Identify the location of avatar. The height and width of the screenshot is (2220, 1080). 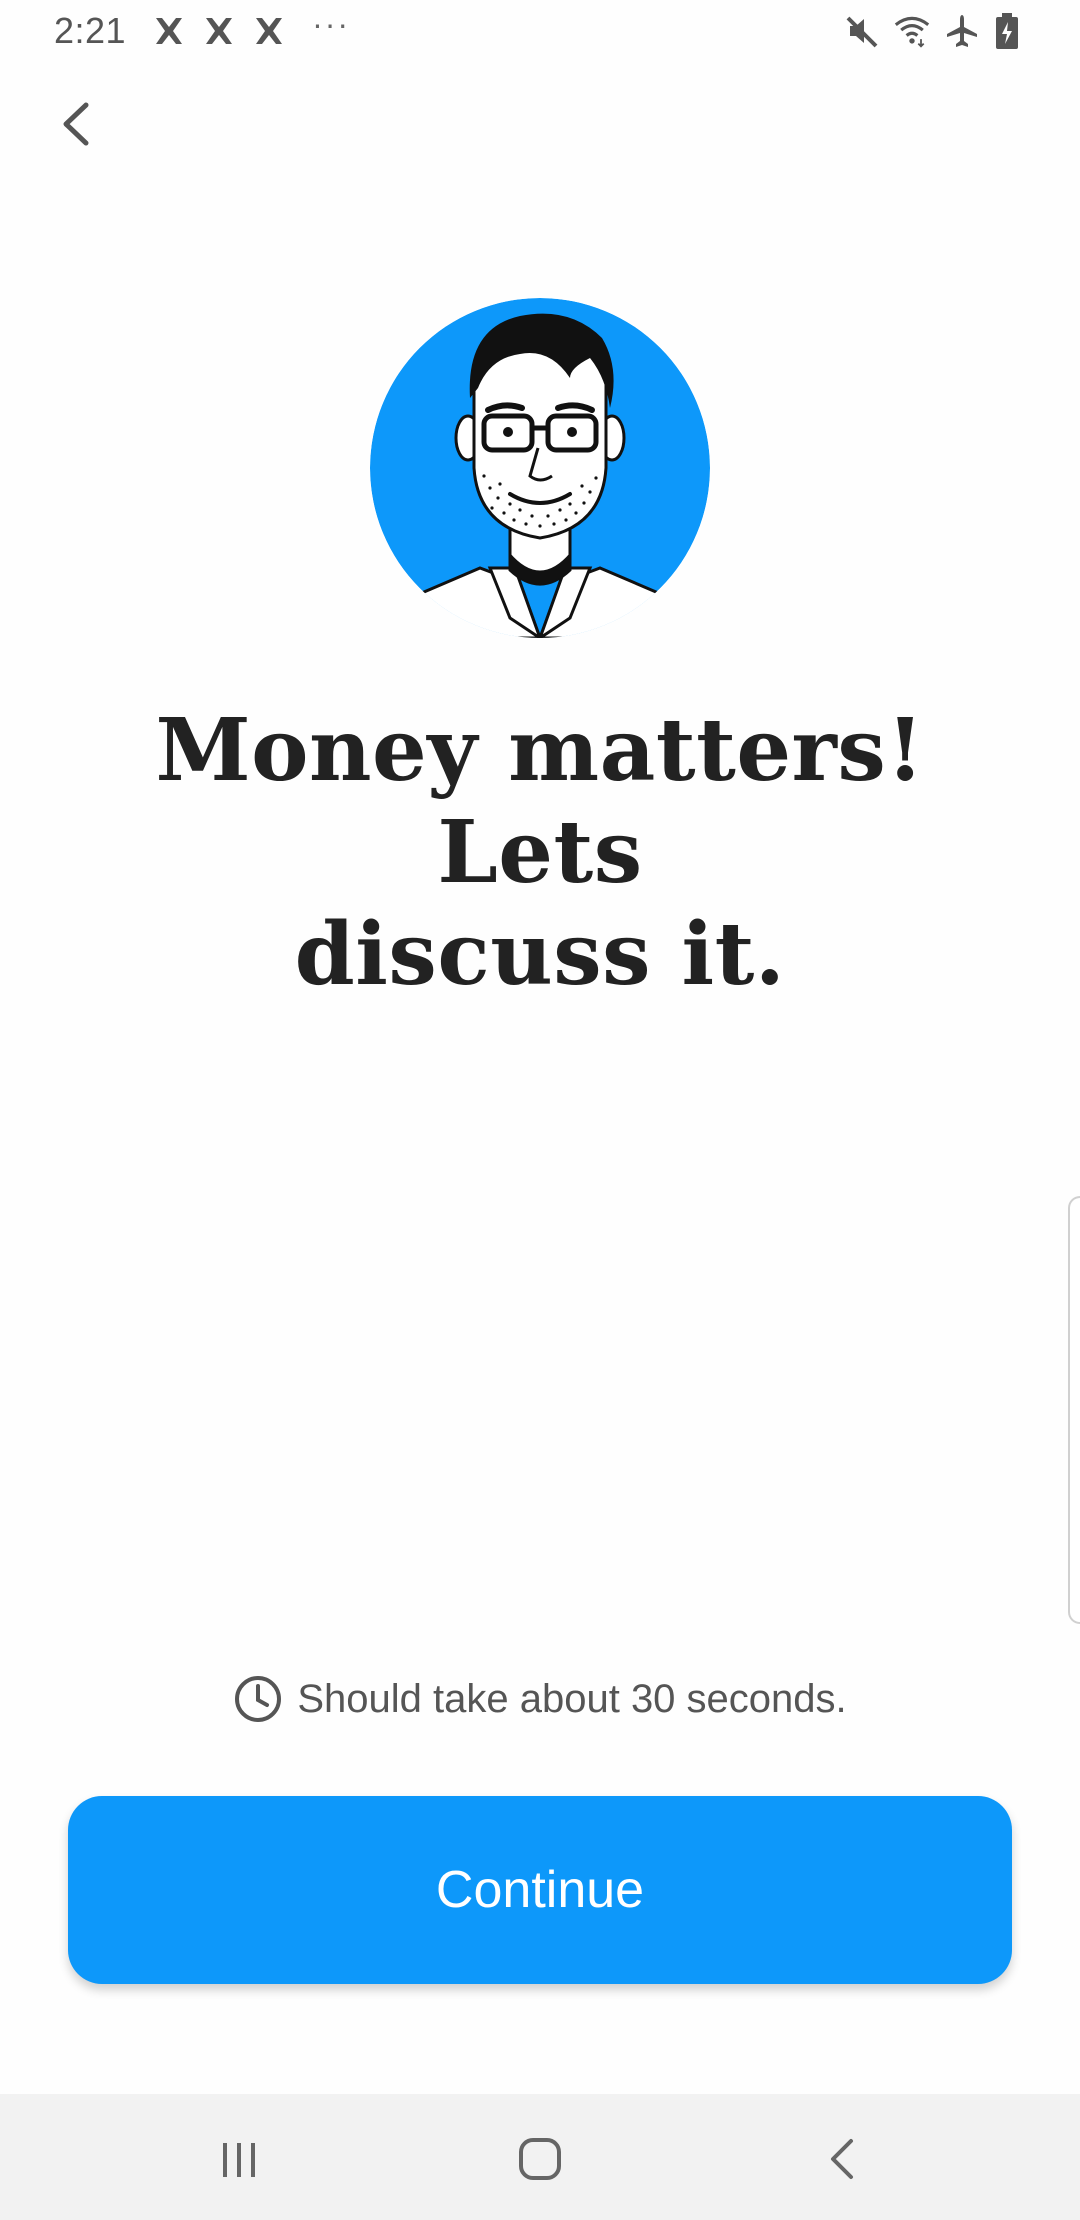
(540, 468).